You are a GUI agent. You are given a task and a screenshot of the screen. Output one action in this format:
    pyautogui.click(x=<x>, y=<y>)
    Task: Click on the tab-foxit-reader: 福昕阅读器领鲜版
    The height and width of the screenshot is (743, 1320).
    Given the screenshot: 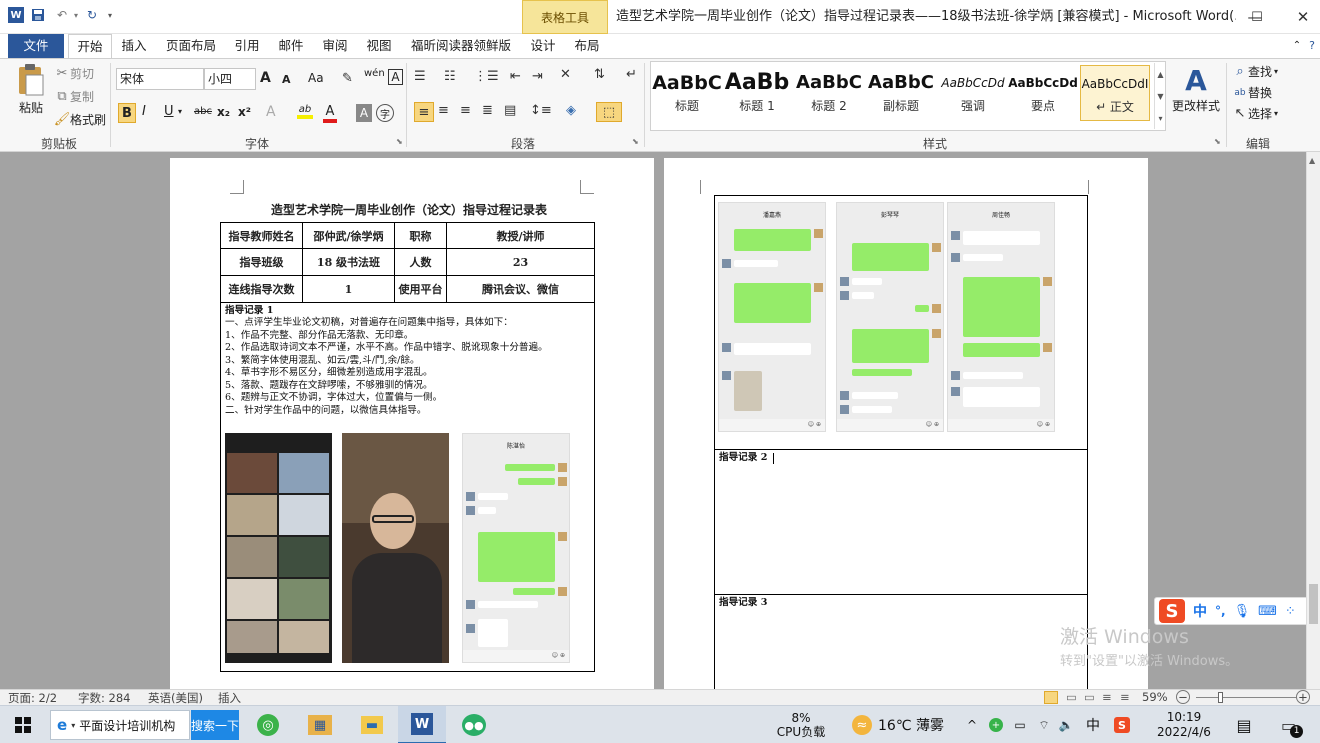 What is the action you would take?
    pyautogui.click(x=461, y=46)
    